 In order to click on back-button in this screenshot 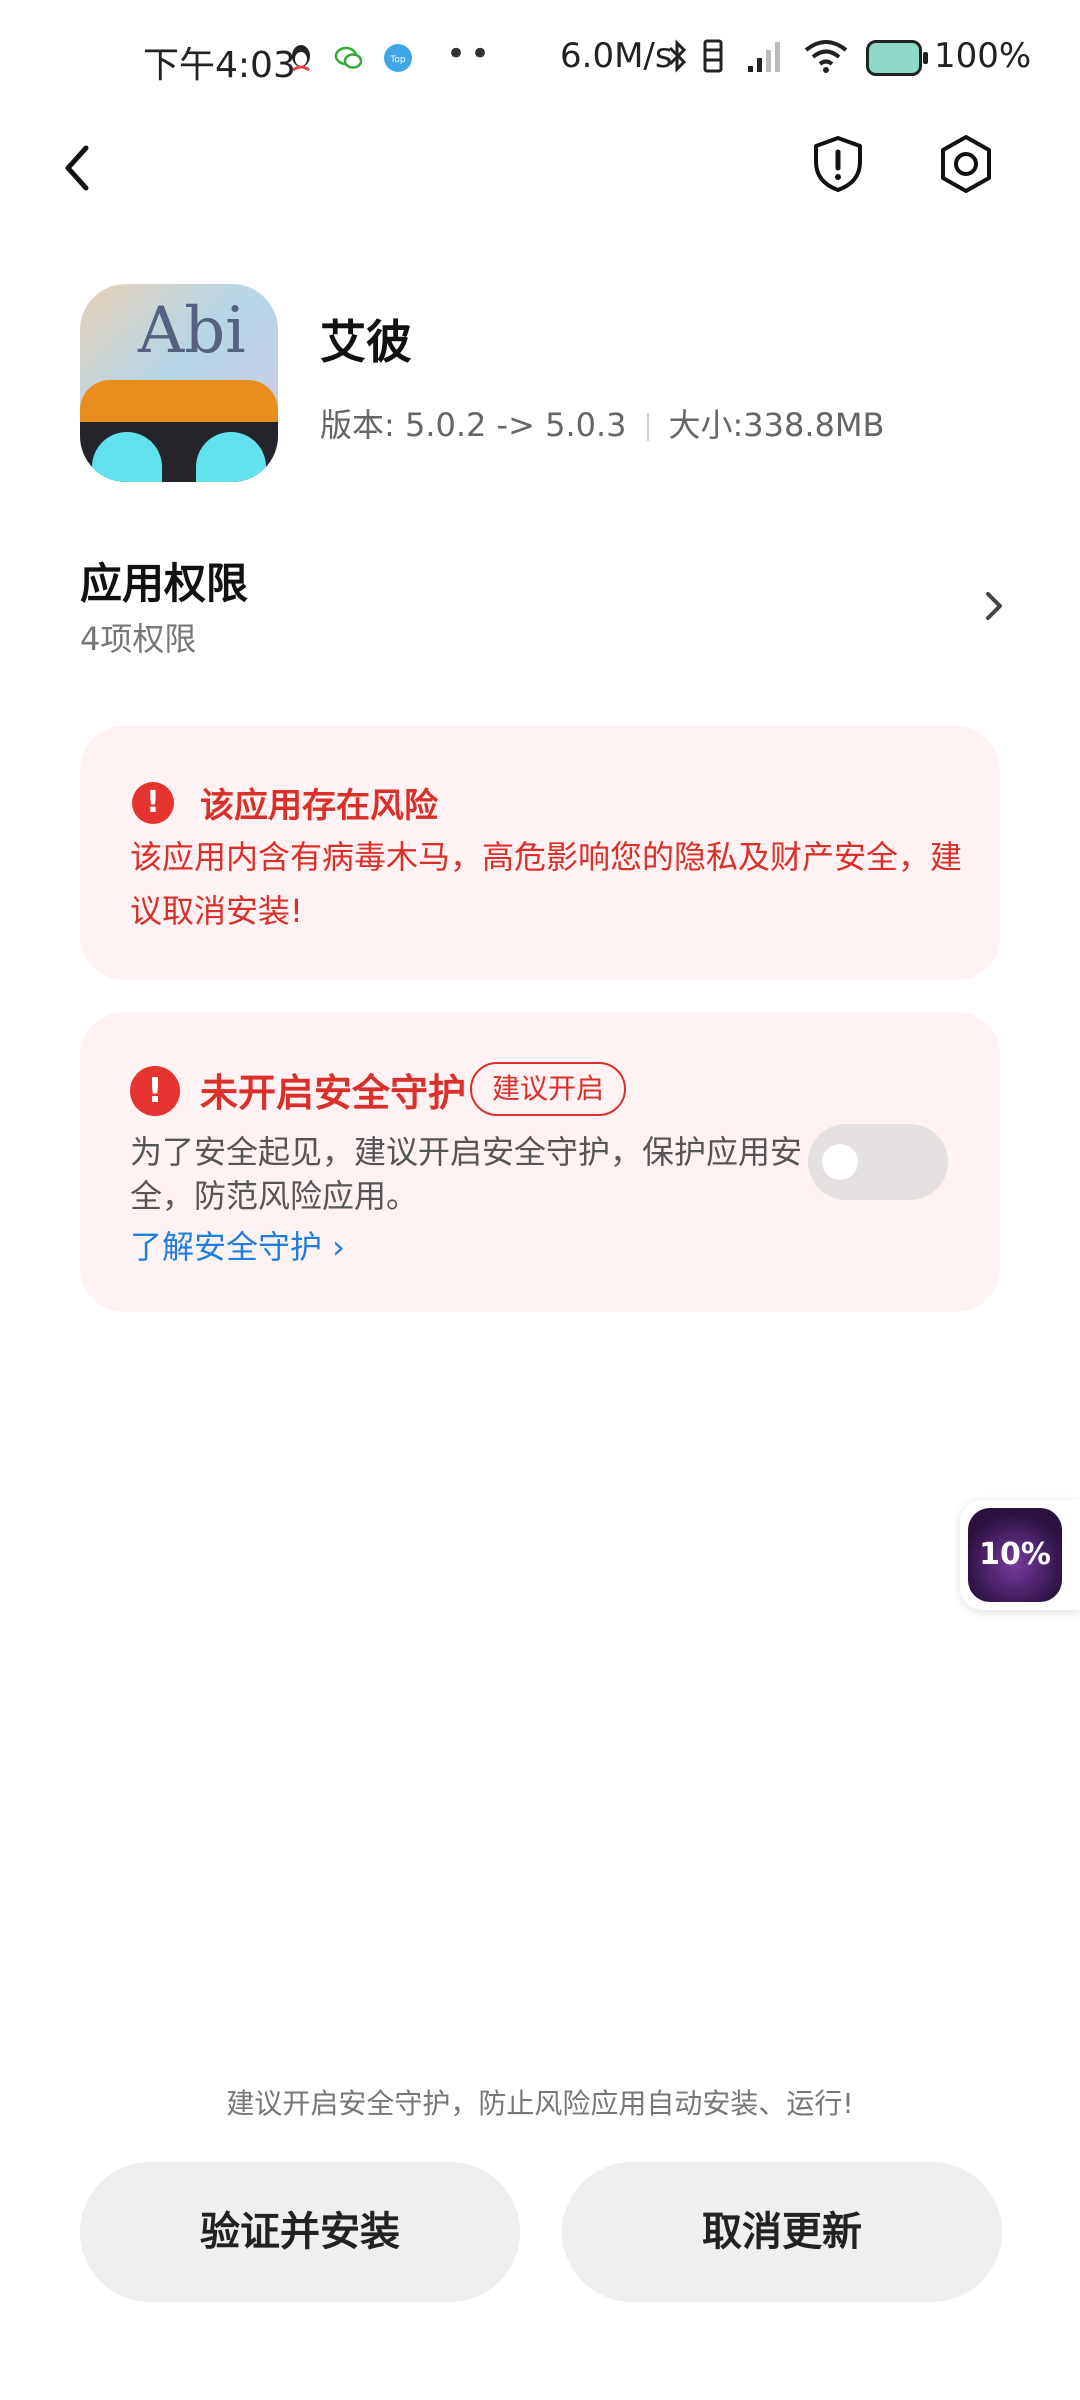, I will do `click(82, 168)`.